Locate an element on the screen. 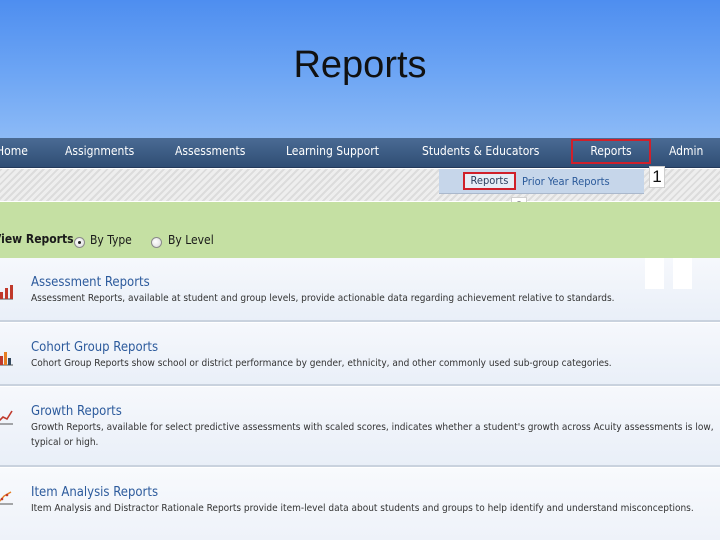 The height and width of the screenshot is (540, 720). nav-learning-support: Learning Support is located at coordinates (332, 153).